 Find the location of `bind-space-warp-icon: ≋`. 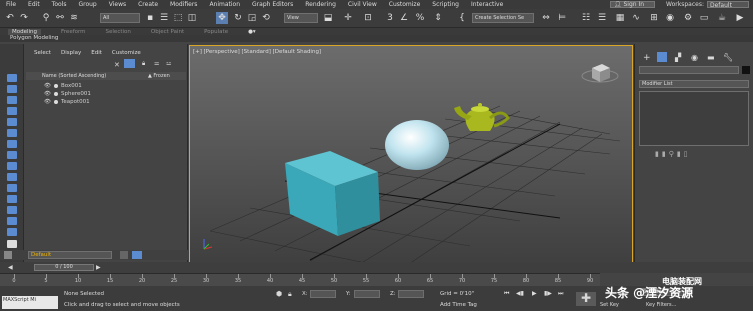

bind-space-warp-icon: ≋ is located at coordinates (74, 18).